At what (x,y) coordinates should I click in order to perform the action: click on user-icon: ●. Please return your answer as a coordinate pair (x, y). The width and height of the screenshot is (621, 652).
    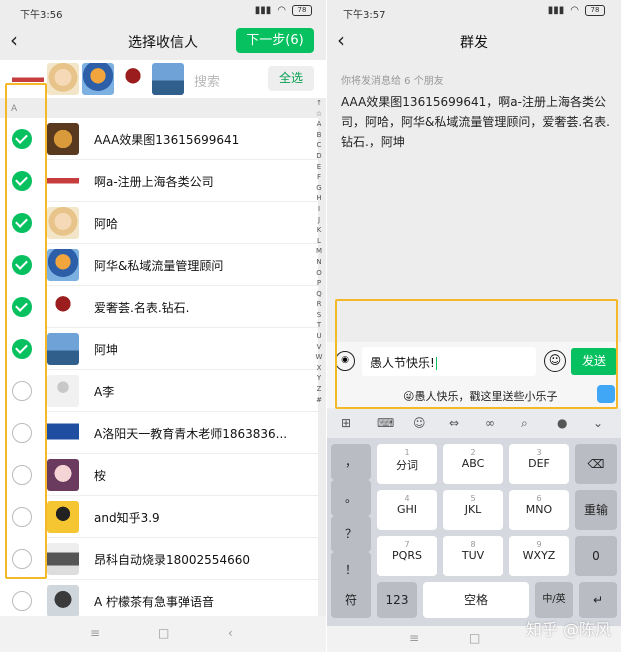
    Looking at the image, I should click on (562, 423).